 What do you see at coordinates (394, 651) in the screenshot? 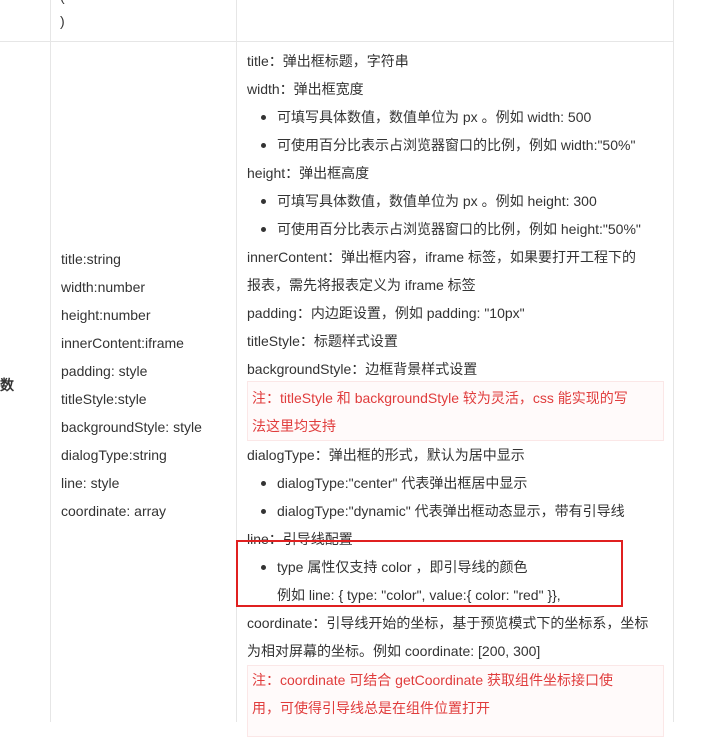
I see `desc-coordinate-cont: 为相对屏幕的坐标。例如 coordinate: [200, 300]` at bounding box center [394, 651].